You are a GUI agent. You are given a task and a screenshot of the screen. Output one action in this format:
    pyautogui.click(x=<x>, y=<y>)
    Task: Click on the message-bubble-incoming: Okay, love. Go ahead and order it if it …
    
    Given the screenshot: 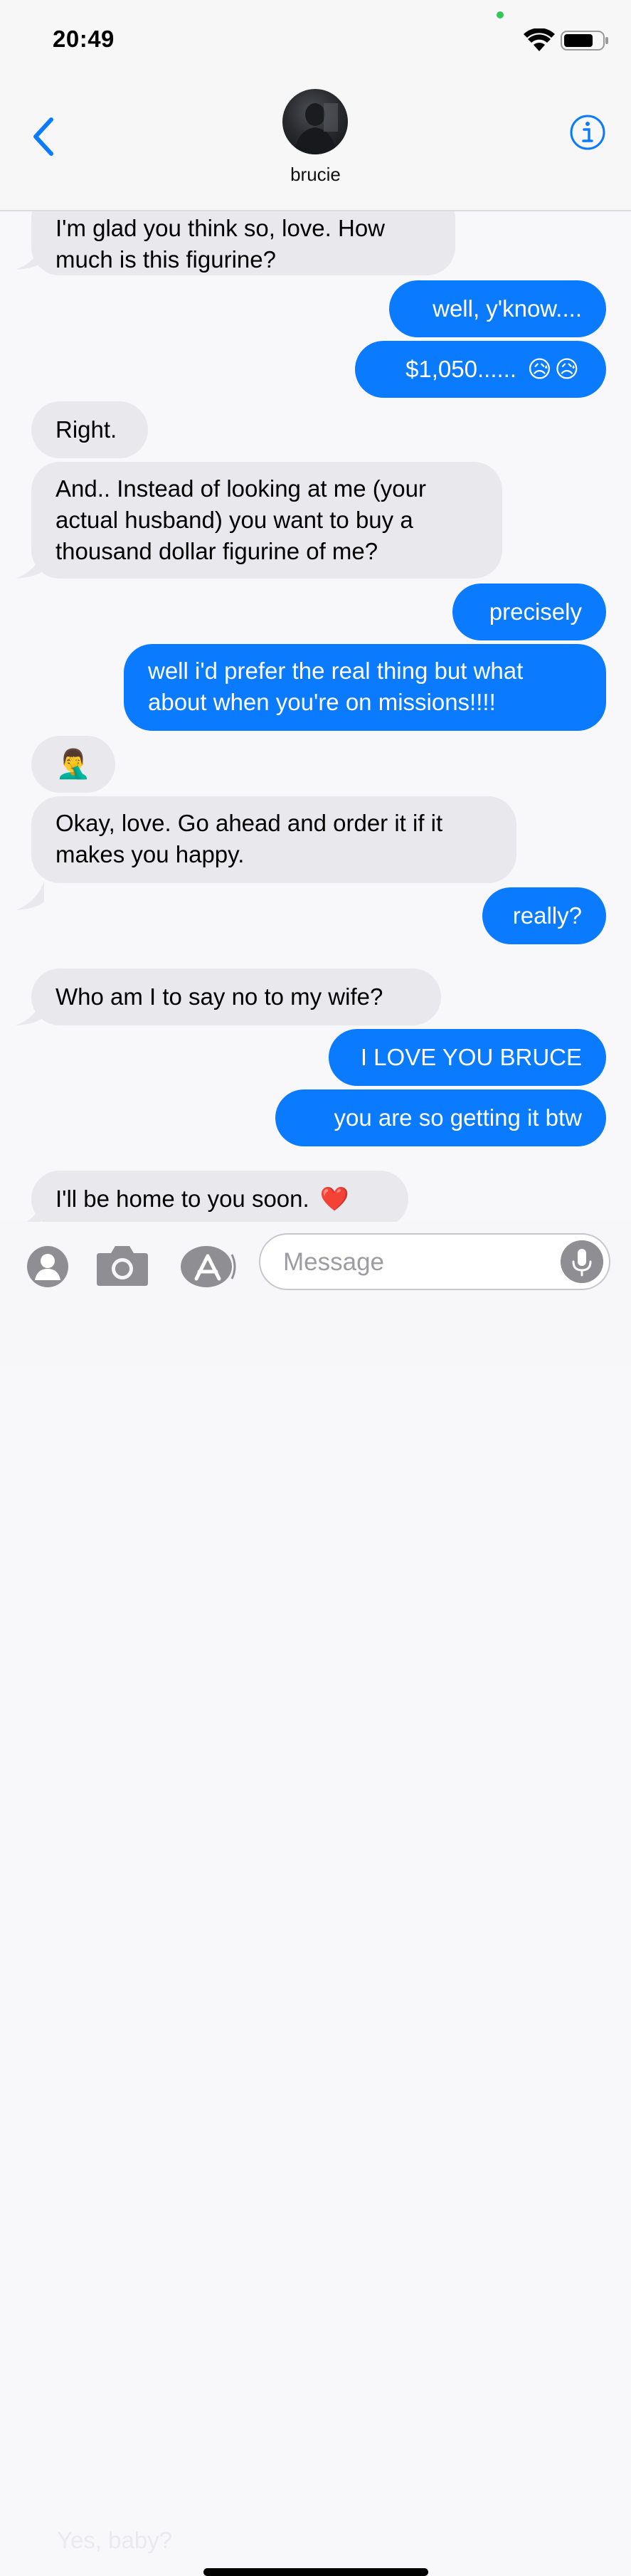 What is the action you would take?
    pyautogui.click(x=273, y=840)
    